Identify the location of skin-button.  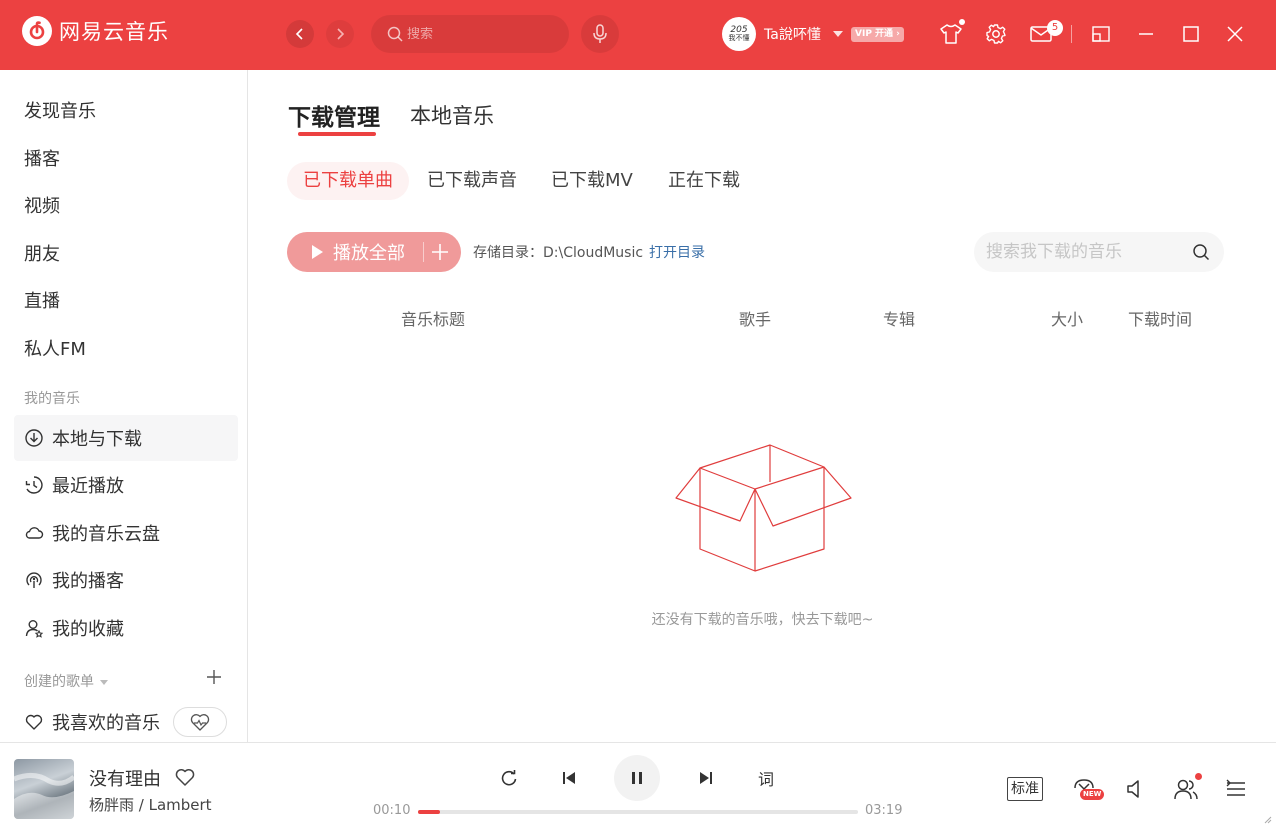
(951, 34).